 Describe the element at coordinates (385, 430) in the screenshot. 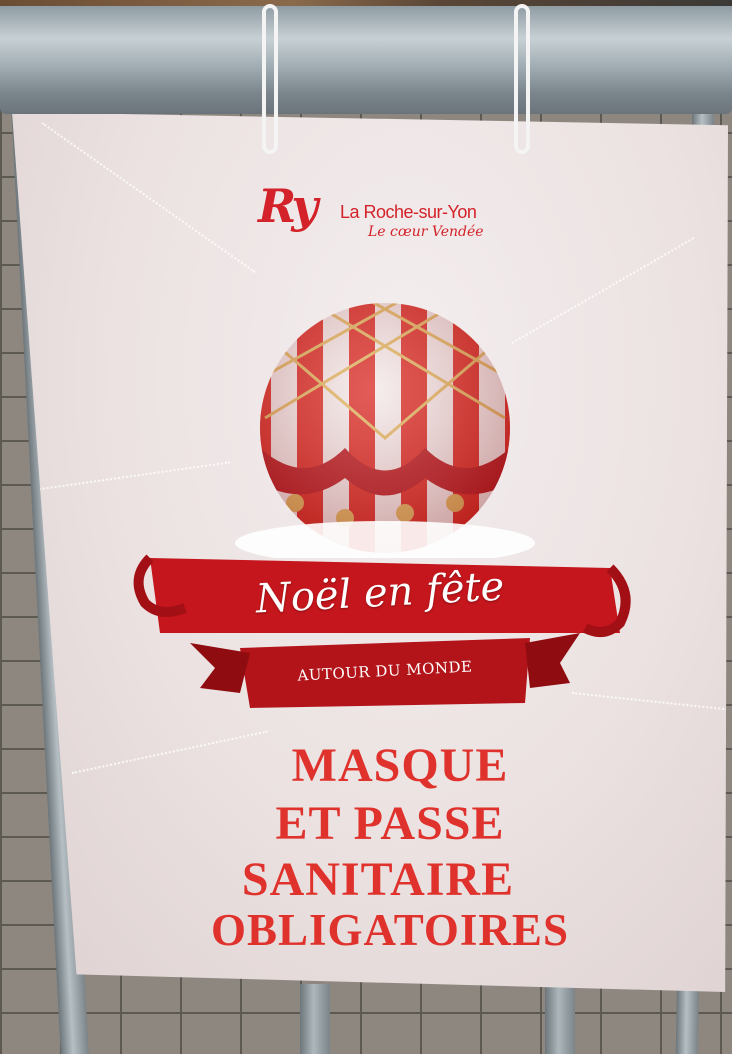

I see `christmas-bauble-icon` at that location.